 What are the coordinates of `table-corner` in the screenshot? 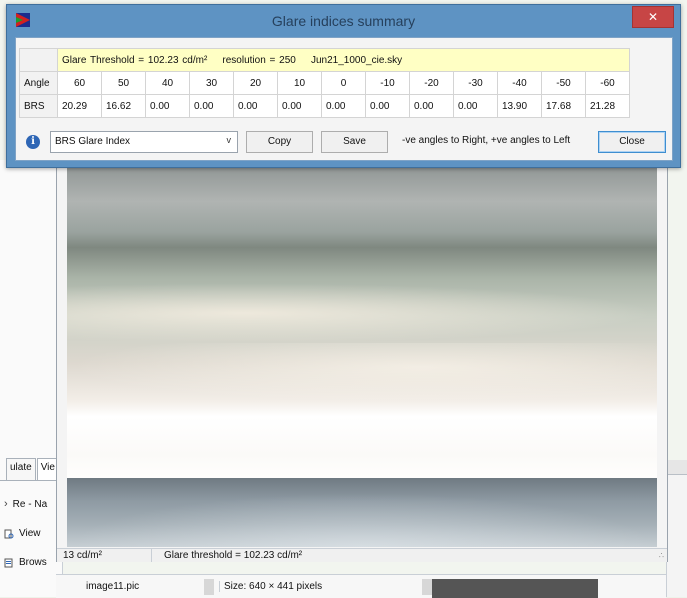 It's located at (38, 60).